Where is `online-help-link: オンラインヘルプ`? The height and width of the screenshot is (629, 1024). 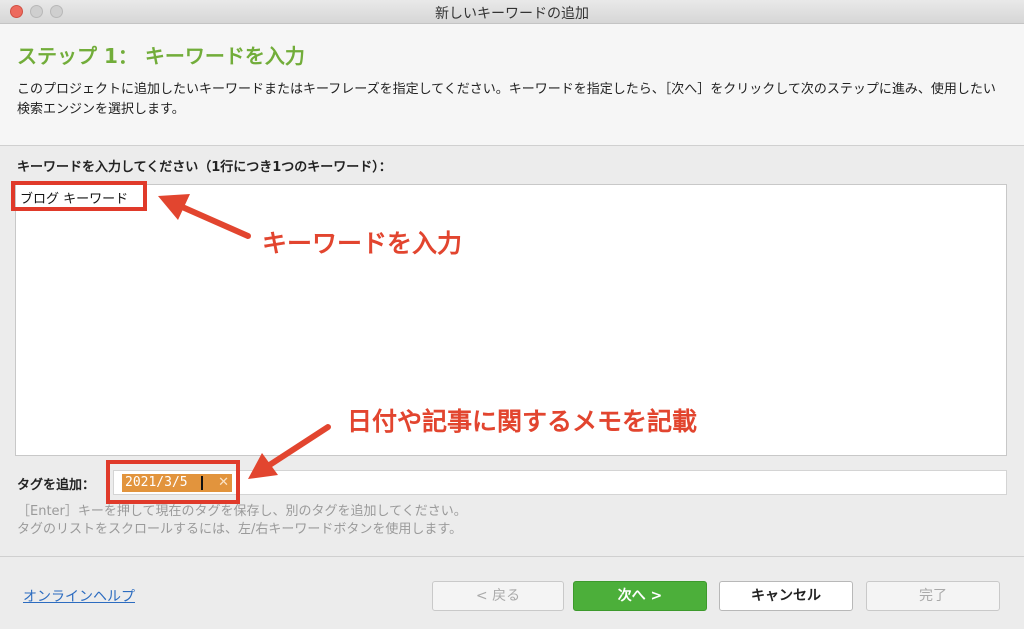 online-help-link: オンラインヘルプ is located at coordinates (79, 596).